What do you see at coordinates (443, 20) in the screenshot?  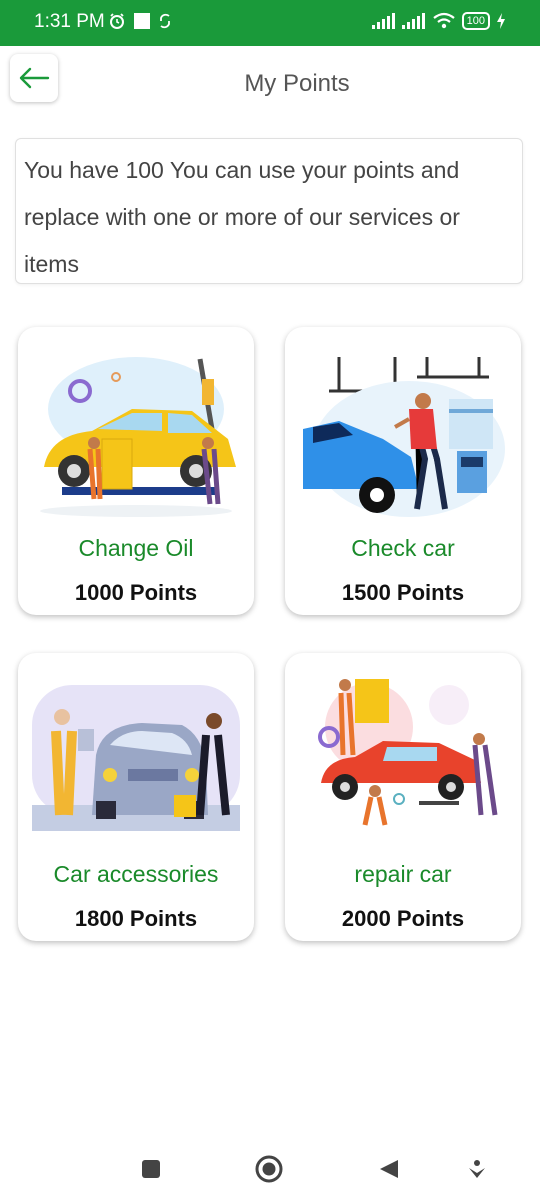 I see `wifi-icon` at bounding box center [443, 20].